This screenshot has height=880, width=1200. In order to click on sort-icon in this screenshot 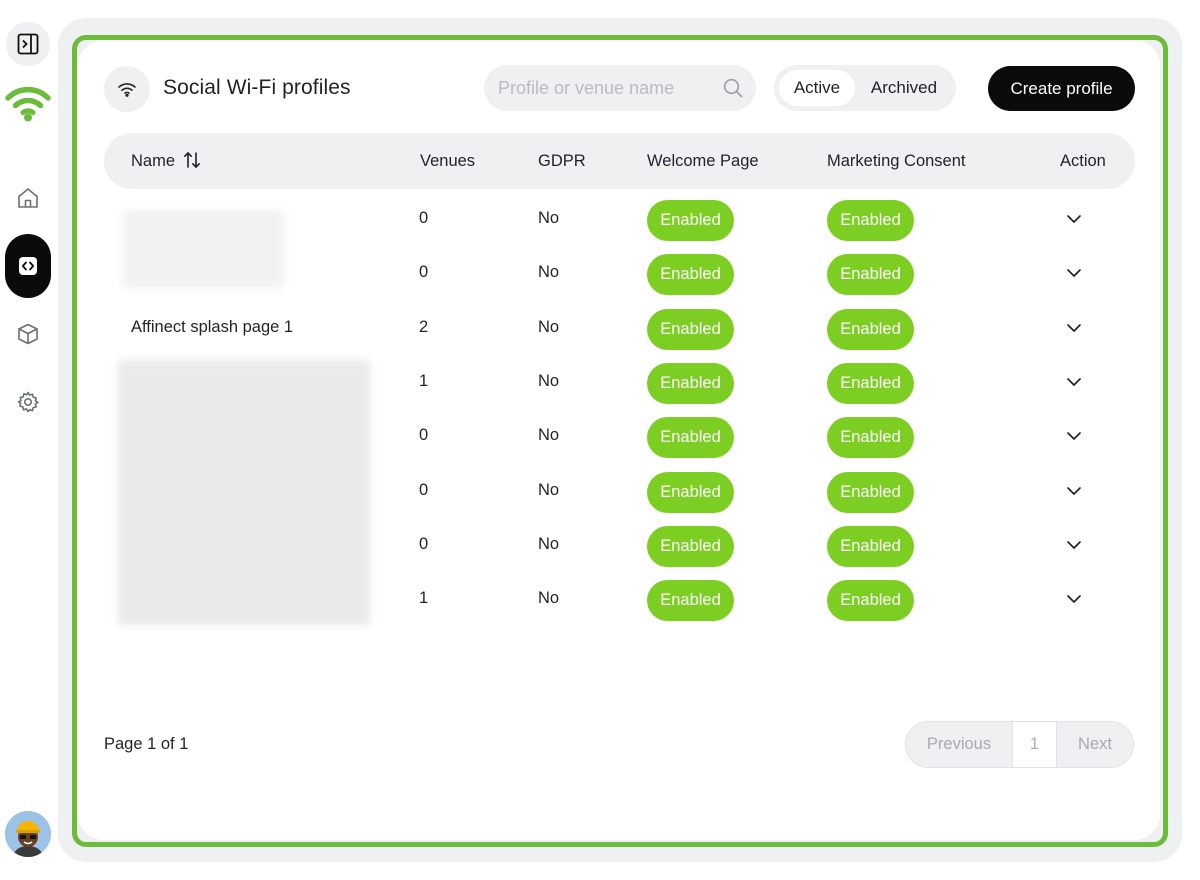, I will do `click(192, 160)`.